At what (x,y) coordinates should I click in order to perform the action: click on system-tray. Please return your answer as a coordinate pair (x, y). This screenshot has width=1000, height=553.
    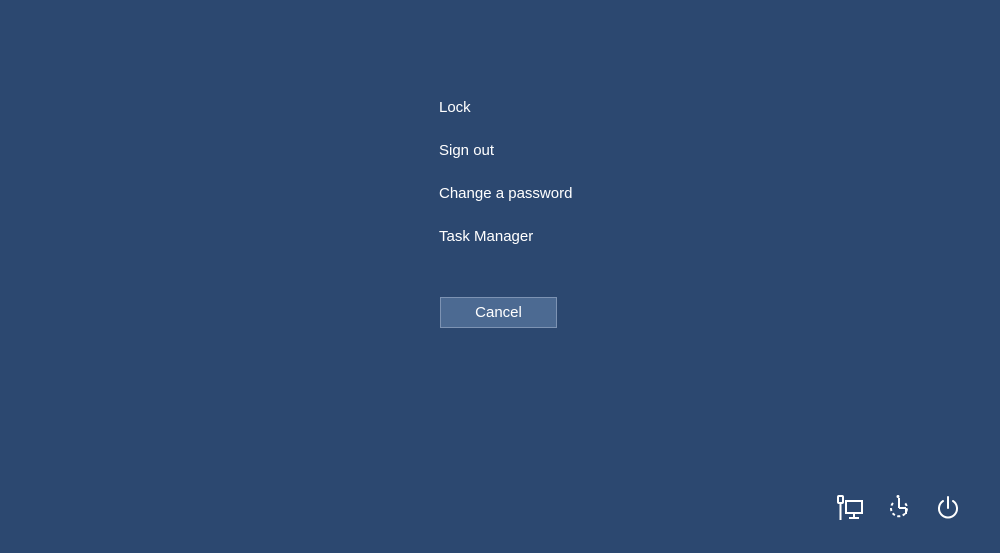
    Looking at the image, I should click on (899, 508).